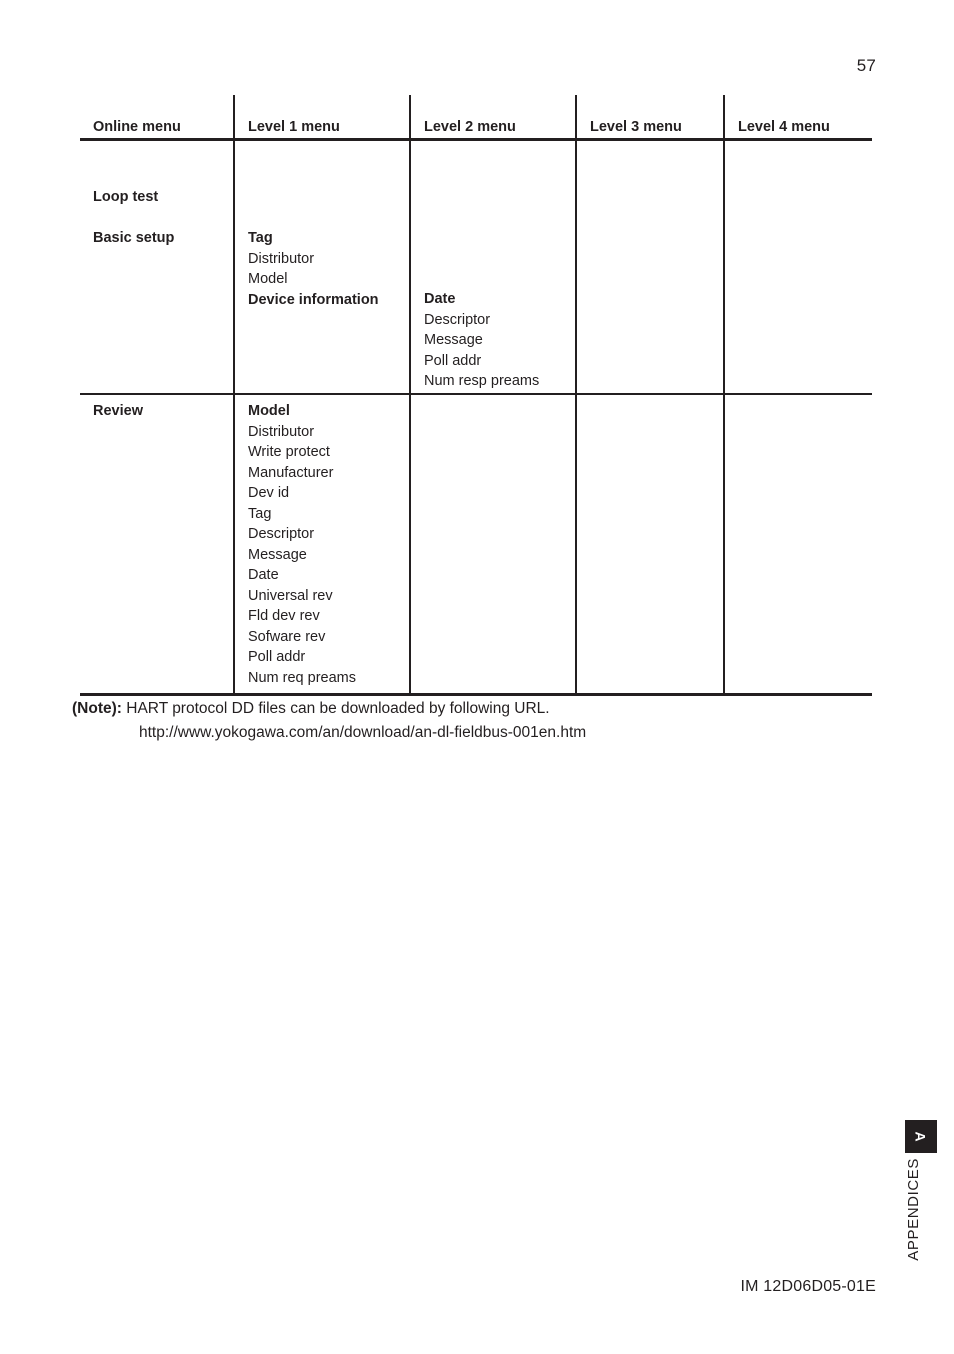 The height and width of the screenshot is (1354, 954). Describe the element at coordinates (134, 238) in the screenshot. I see `online-menu-basic-setup: Basic setup` at that location.